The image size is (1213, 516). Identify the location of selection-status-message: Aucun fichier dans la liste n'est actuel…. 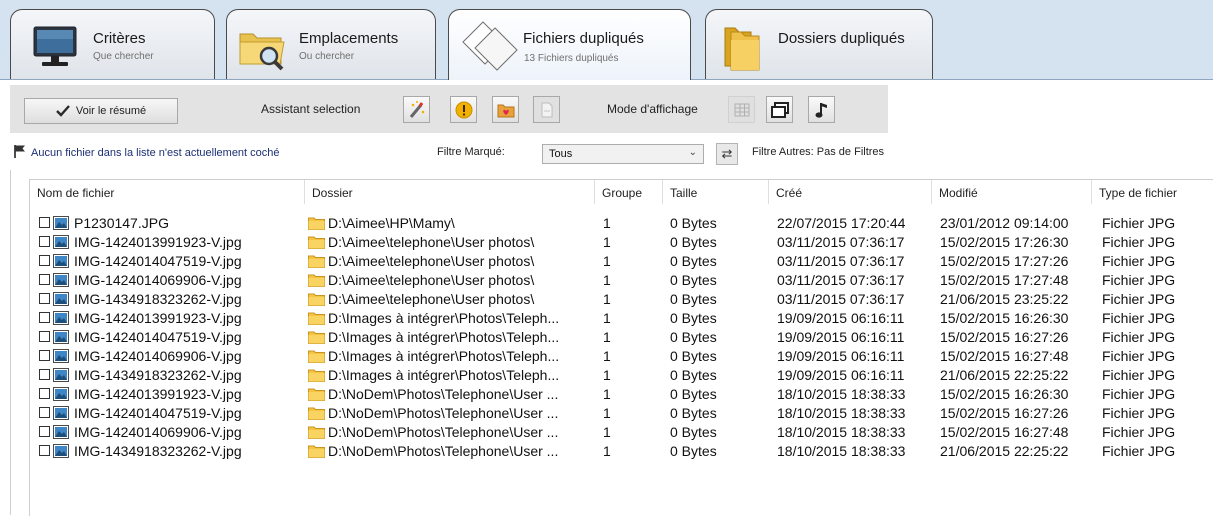
(155, 153).